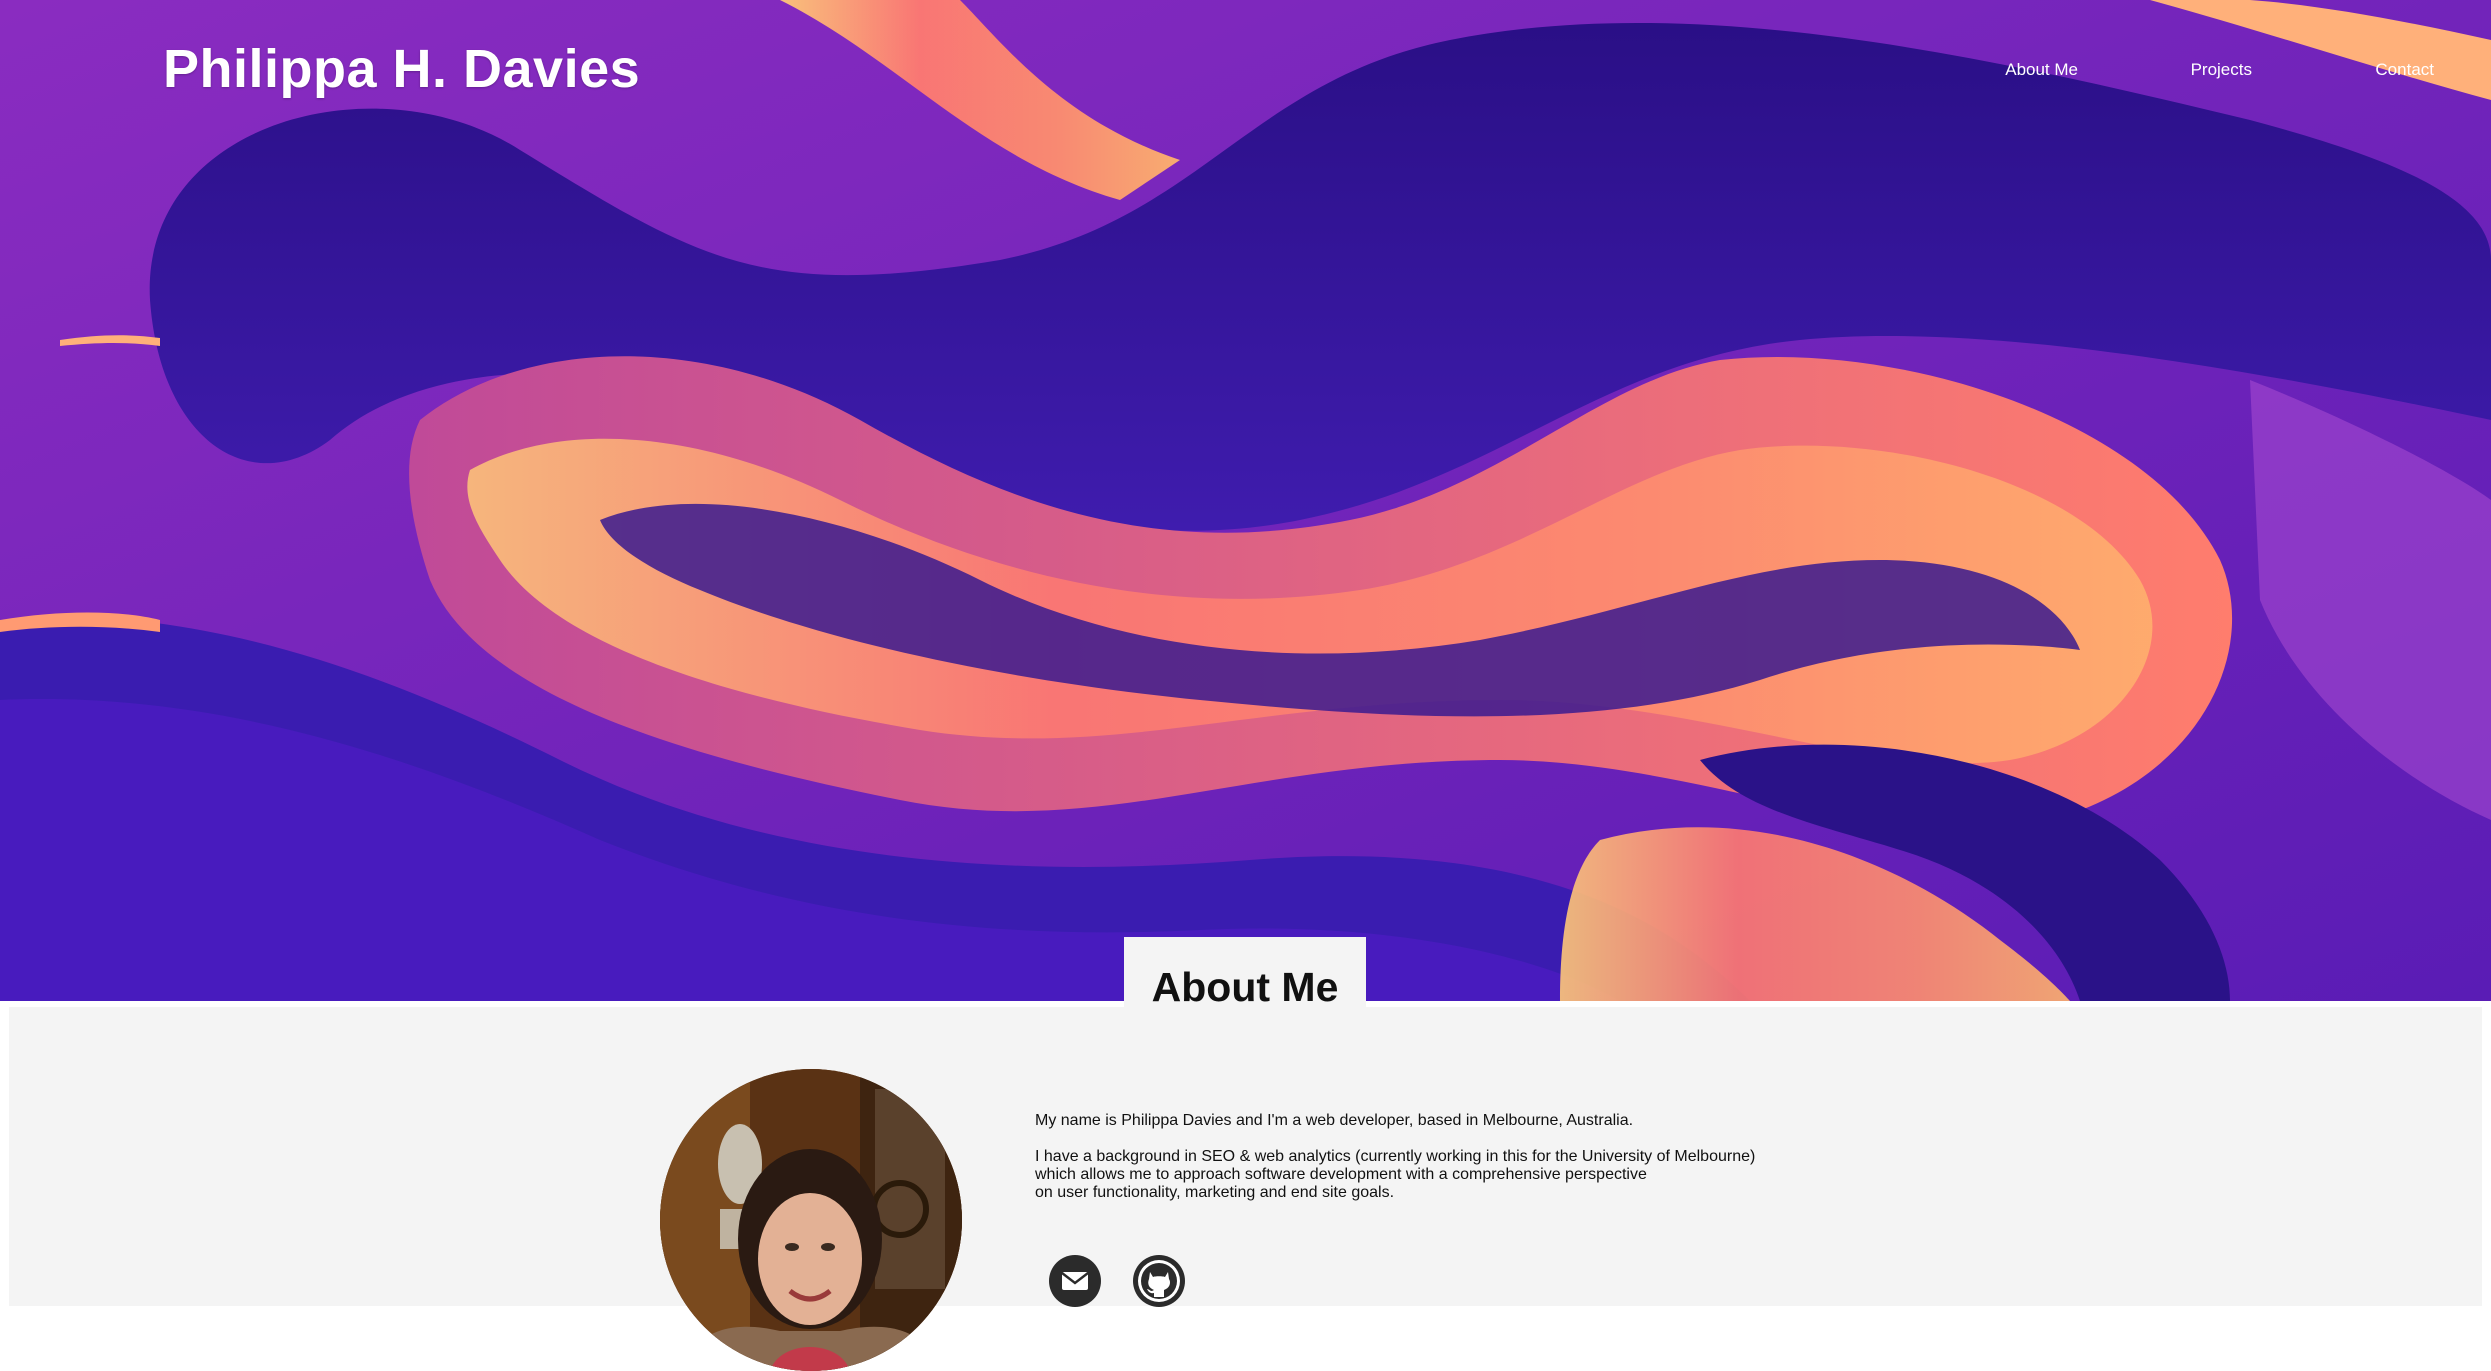 This screenshot has height=1371, width=2491. I want to click on section-heading-tab: About Me, so click(1245, 973).